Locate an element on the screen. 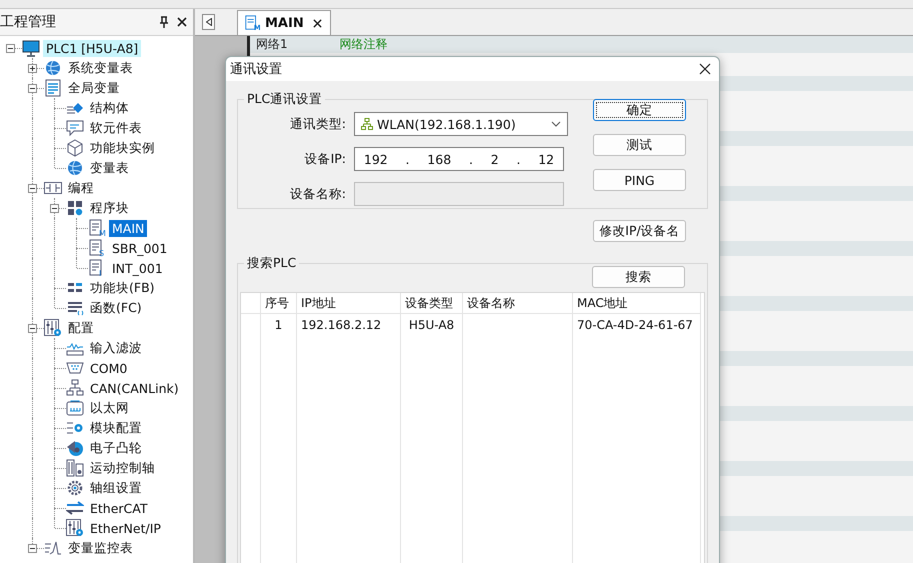  tree-item: 轴组设置 is located at coordinates (116, 488).